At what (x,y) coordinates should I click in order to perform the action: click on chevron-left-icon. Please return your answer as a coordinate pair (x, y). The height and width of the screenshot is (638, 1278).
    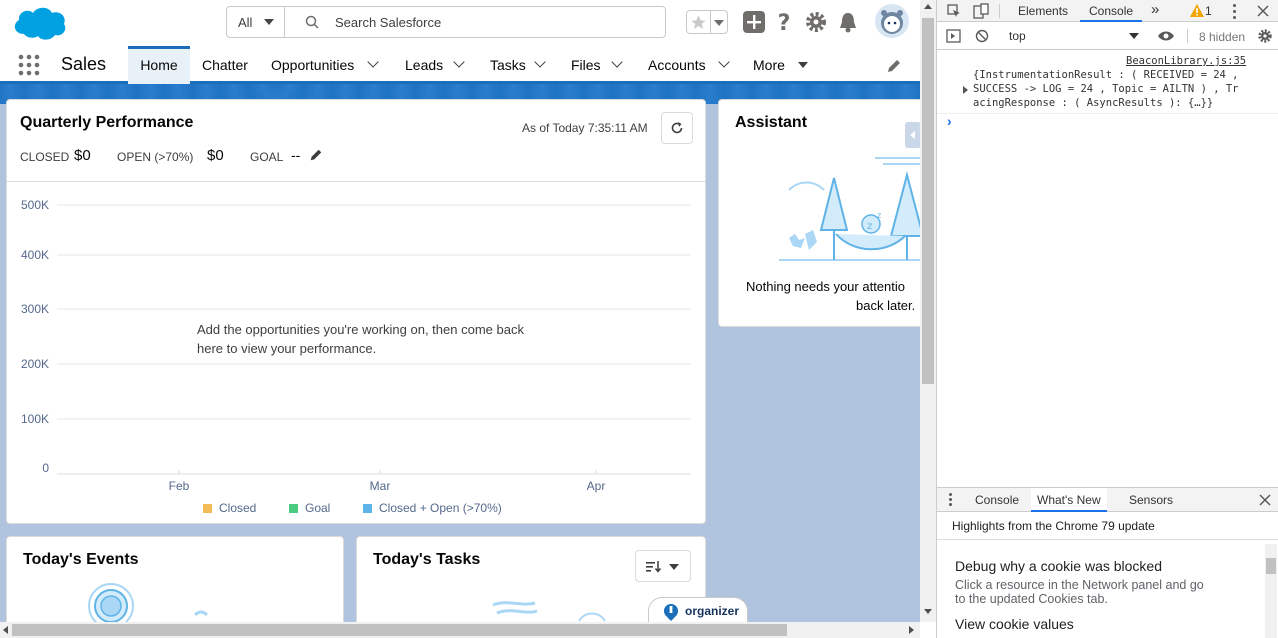
    Looking at the image, I should click on (912, 135).